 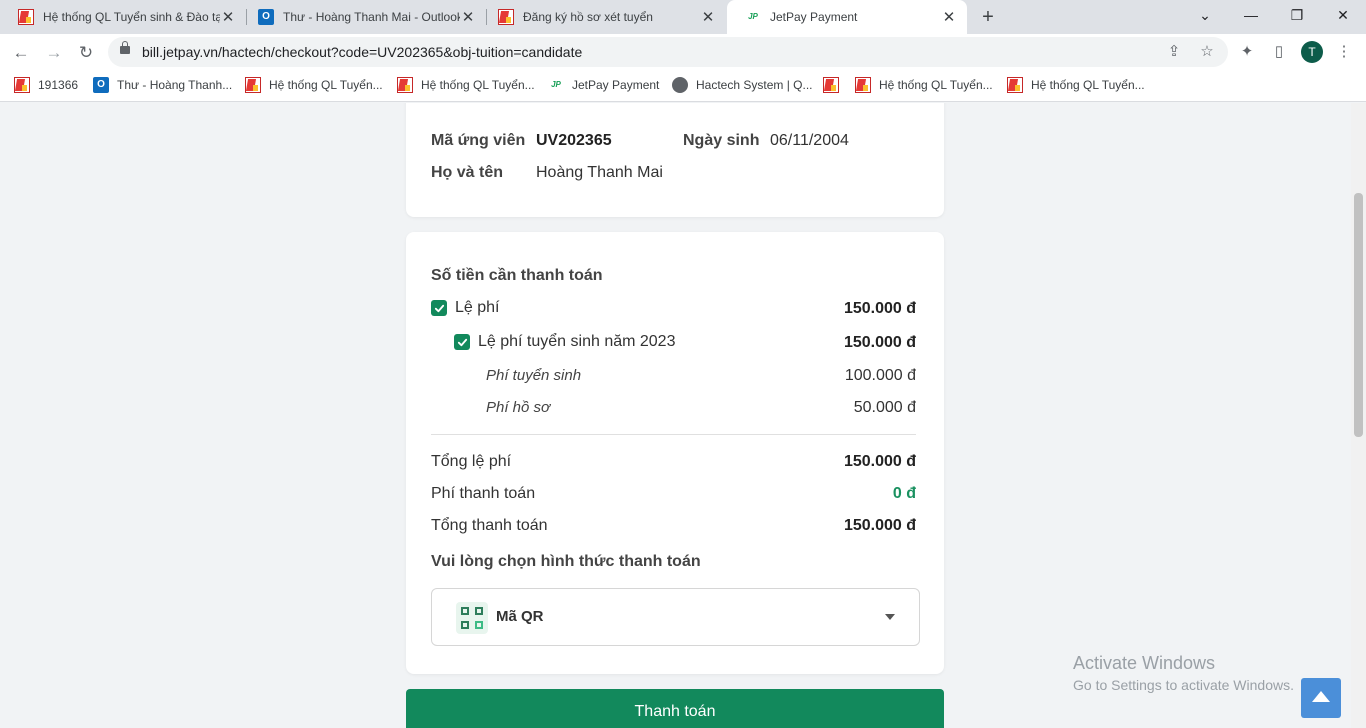 I want to click on chevron-down-icon, so click(x=890, y=617).